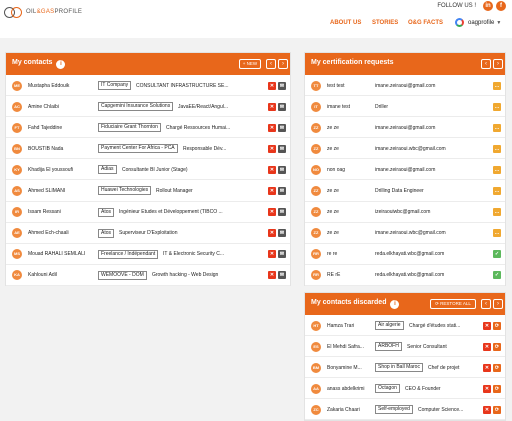 Image resolution: width=512 pixels, height=421 pixels. Describe the element at coordinates (43, 12) in the screenshot. I see `logo: OIL&GASPROFILE` at that location.